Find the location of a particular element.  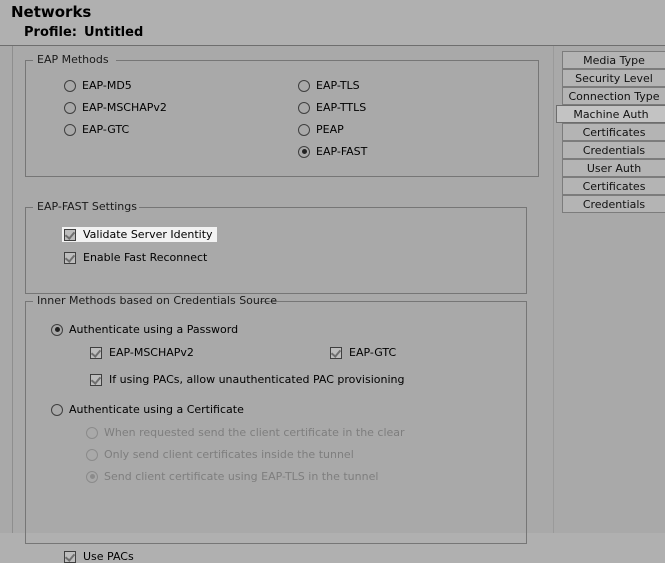

radio-eap-md5: EAP-MD5 is located at coordinates (98, 85).